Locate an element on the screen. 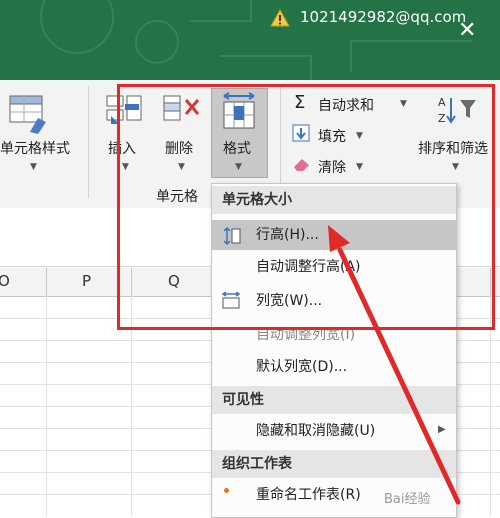  rename-sheet-icon is located at coordinates (226, 490).